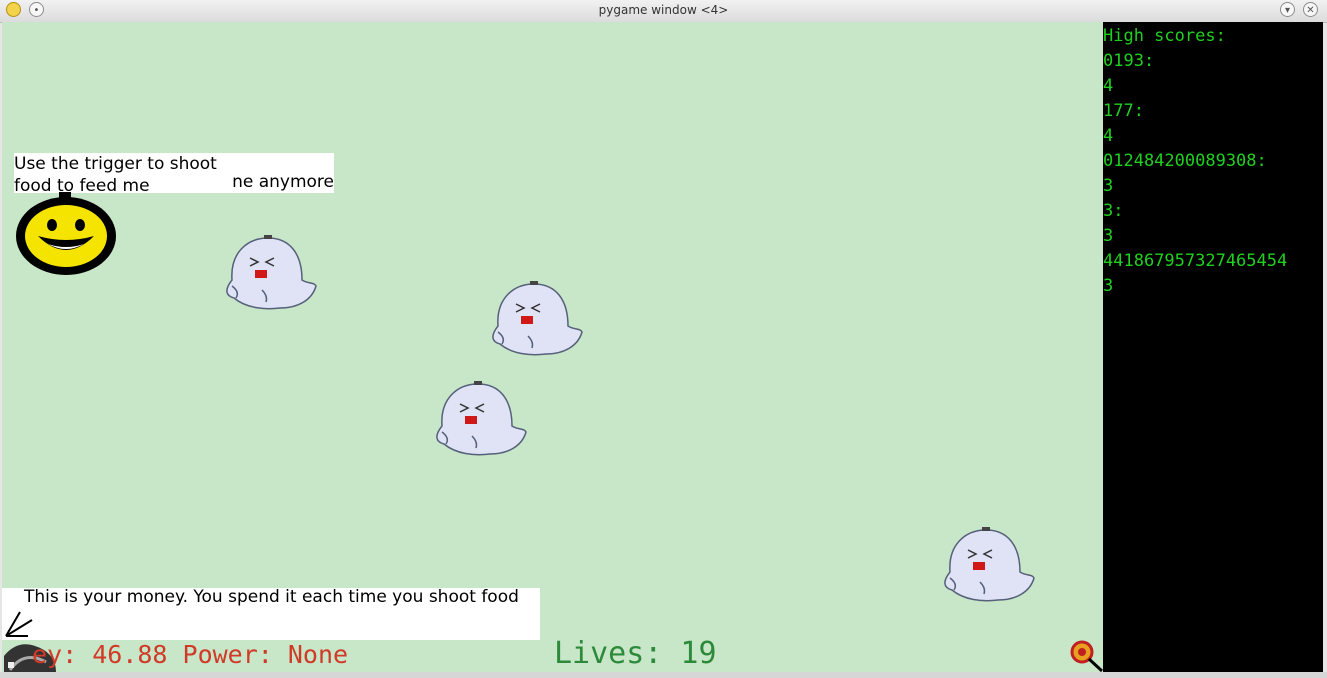 The height and width of the screenshot is (678, 1327). I want to click on score-line: 441867957327465454, so click(1195, 261).